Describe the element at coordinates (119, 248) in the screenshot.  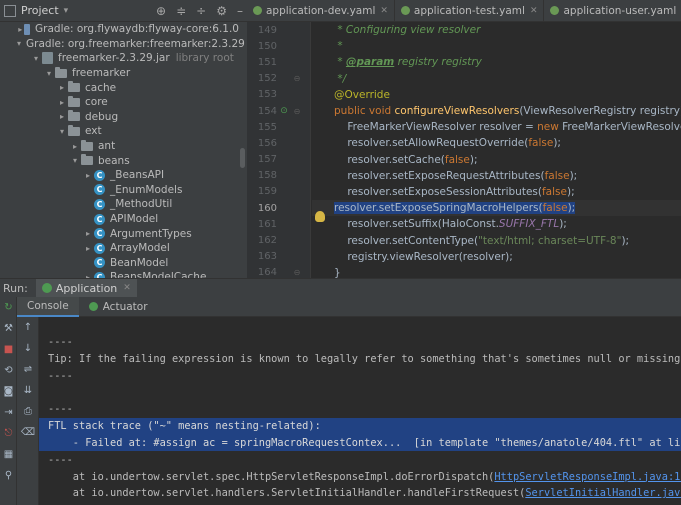
I see `tree-item: ▸ C ArrayModel` at that location.